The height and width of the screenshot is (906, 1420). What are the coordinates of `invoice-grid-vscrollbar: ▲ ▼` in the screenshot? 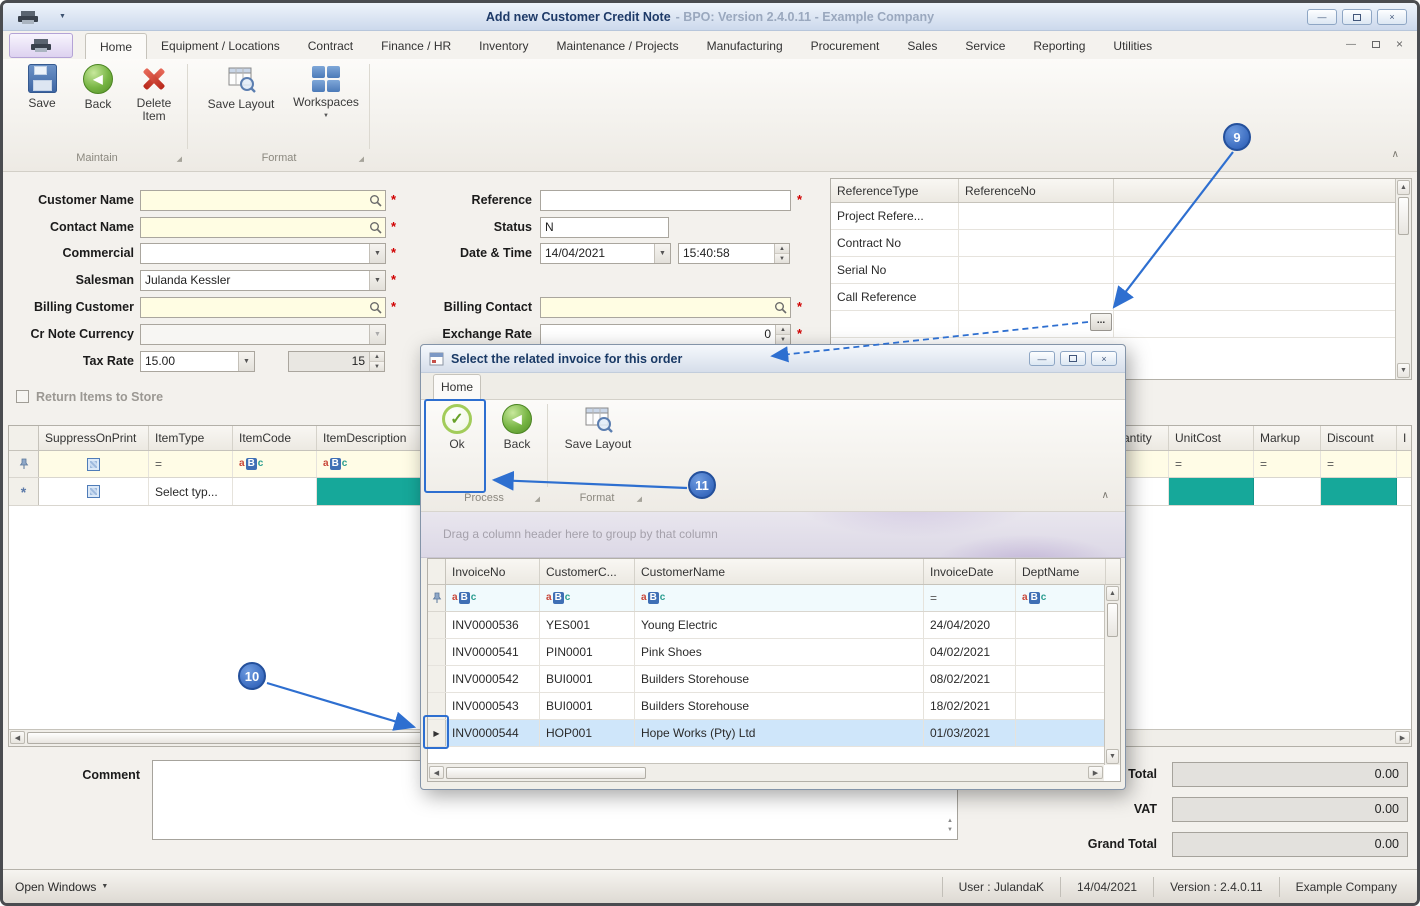 It's located at (1112, 675).